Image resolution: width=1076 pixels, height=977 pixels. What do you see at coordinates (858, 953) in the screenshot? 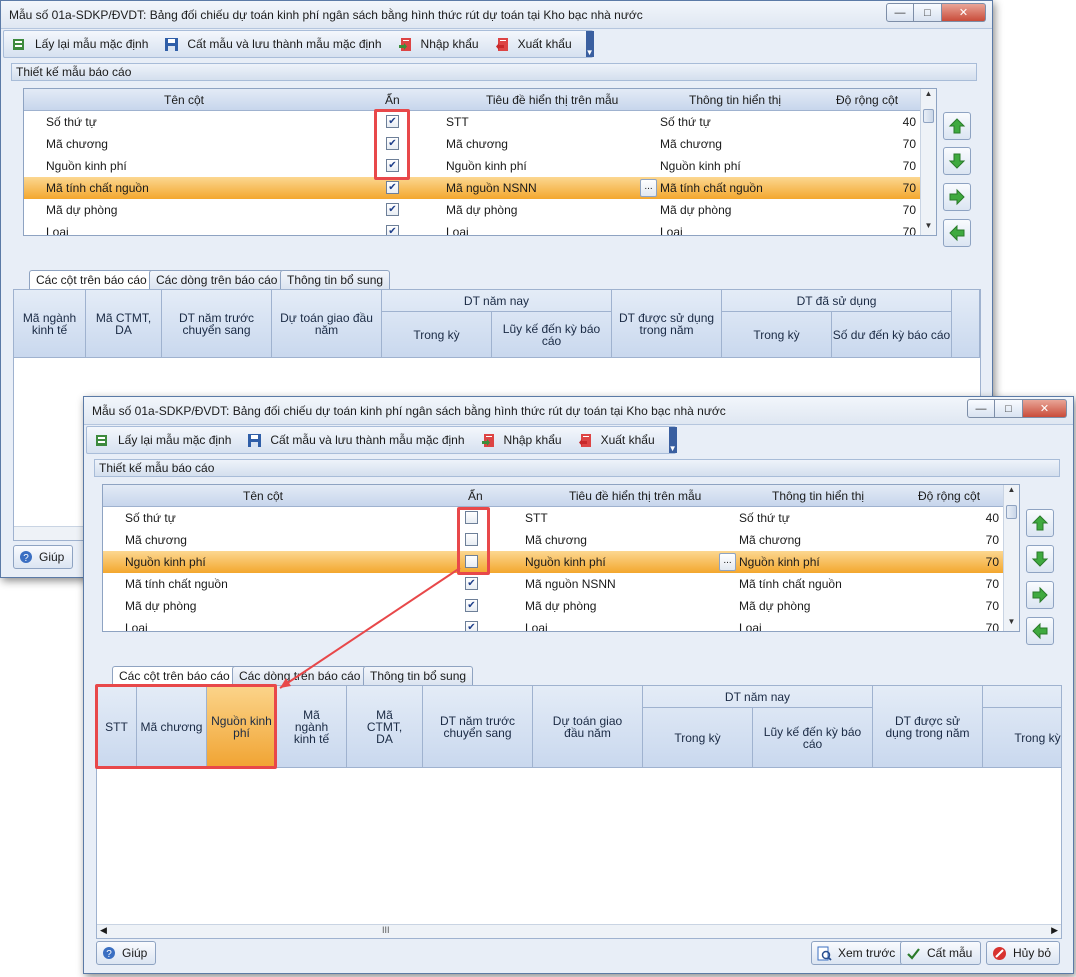
I see `preview-button: Xem trước` at bounding box center [858, 953].